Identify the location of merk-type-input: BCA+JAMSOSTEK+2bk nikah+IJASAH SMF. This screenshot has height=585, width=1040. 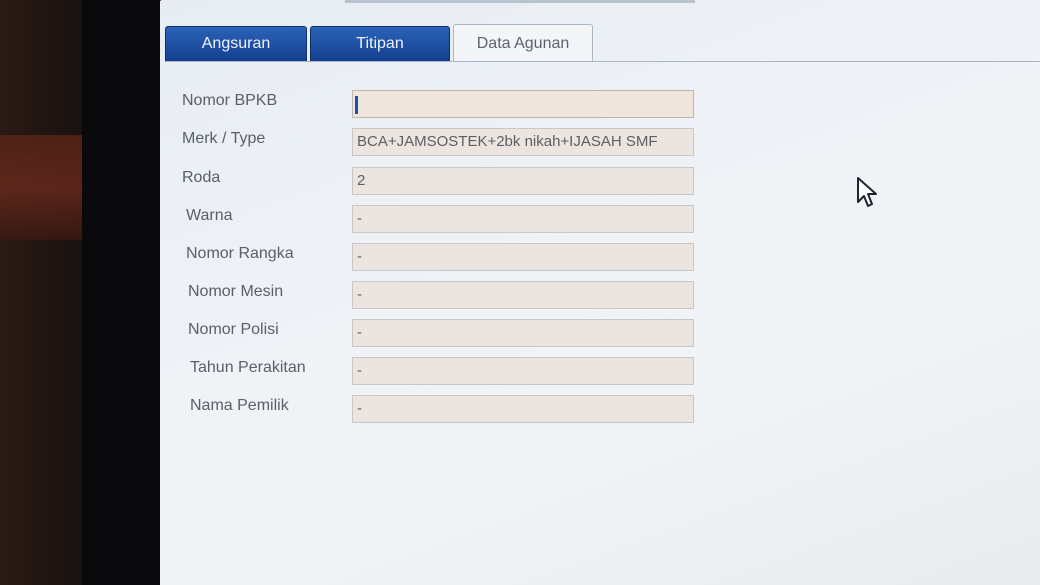
(523, 142).